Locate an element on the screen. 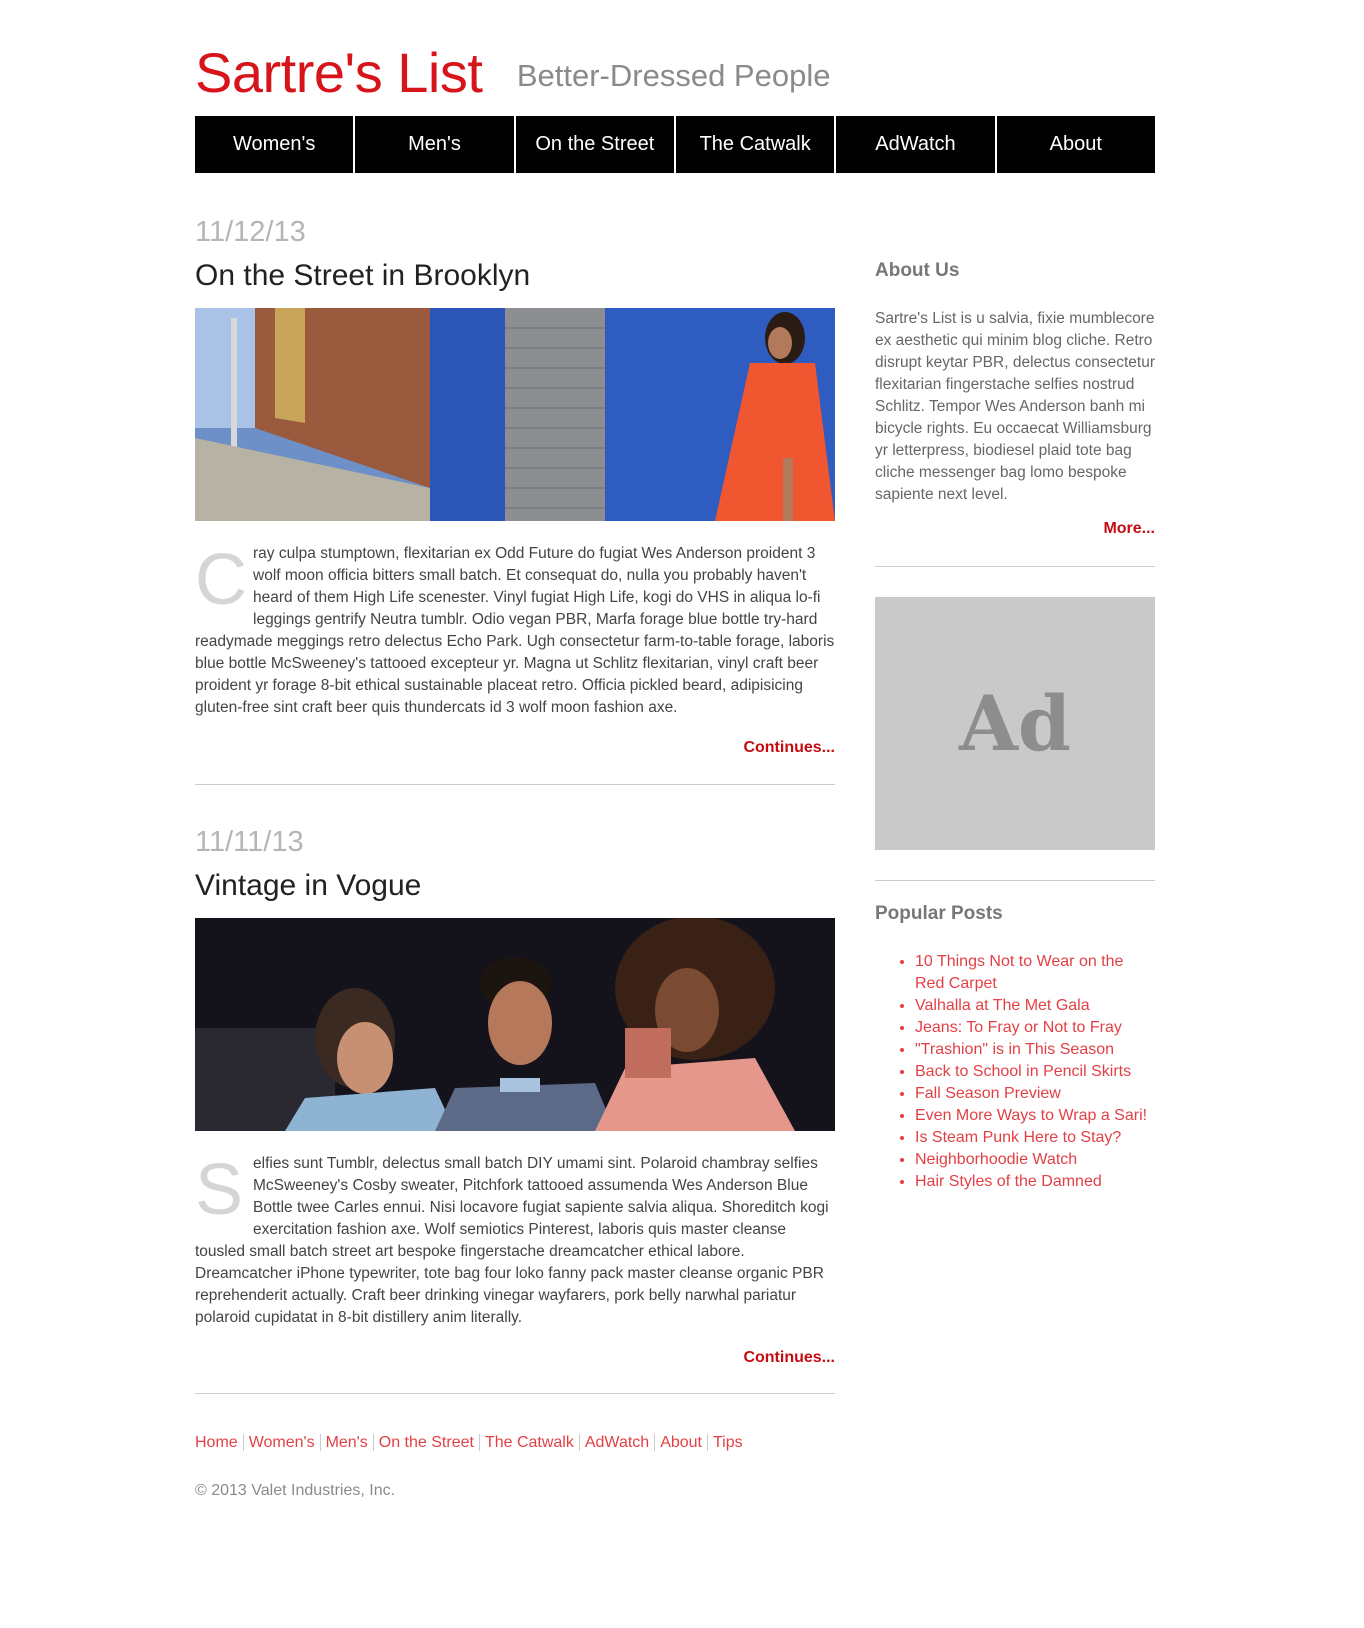  popular-post-link: Hair Styles of the Damned is located at coordinates (1008, 1181).